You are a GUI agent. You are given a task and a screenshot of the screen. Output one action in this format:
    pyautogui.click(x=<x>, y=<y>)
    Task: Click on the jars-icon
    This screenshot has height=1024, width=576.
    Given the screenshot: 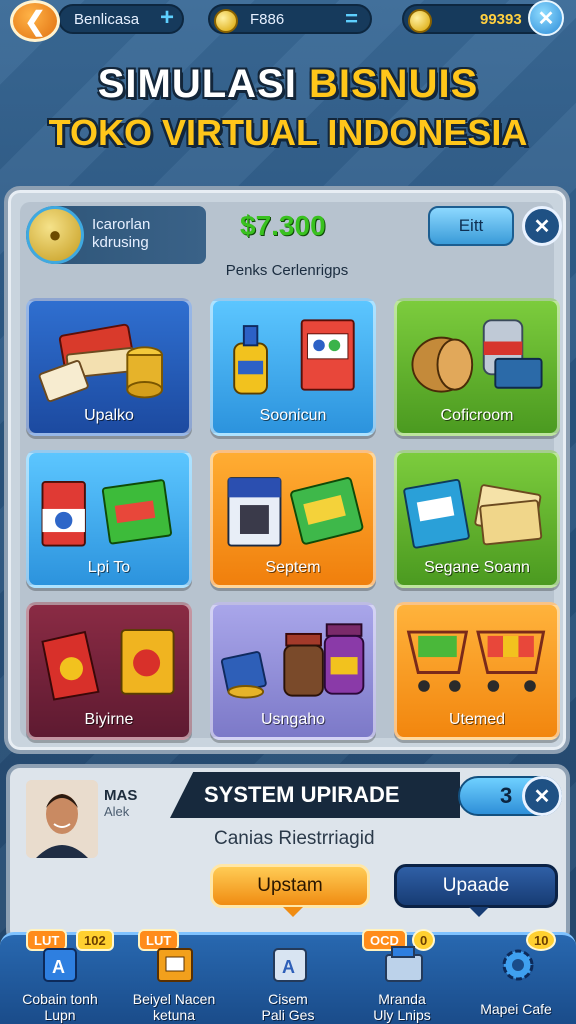 What is the action you would take?
    pyautogui.click(x=292, y=661)
    